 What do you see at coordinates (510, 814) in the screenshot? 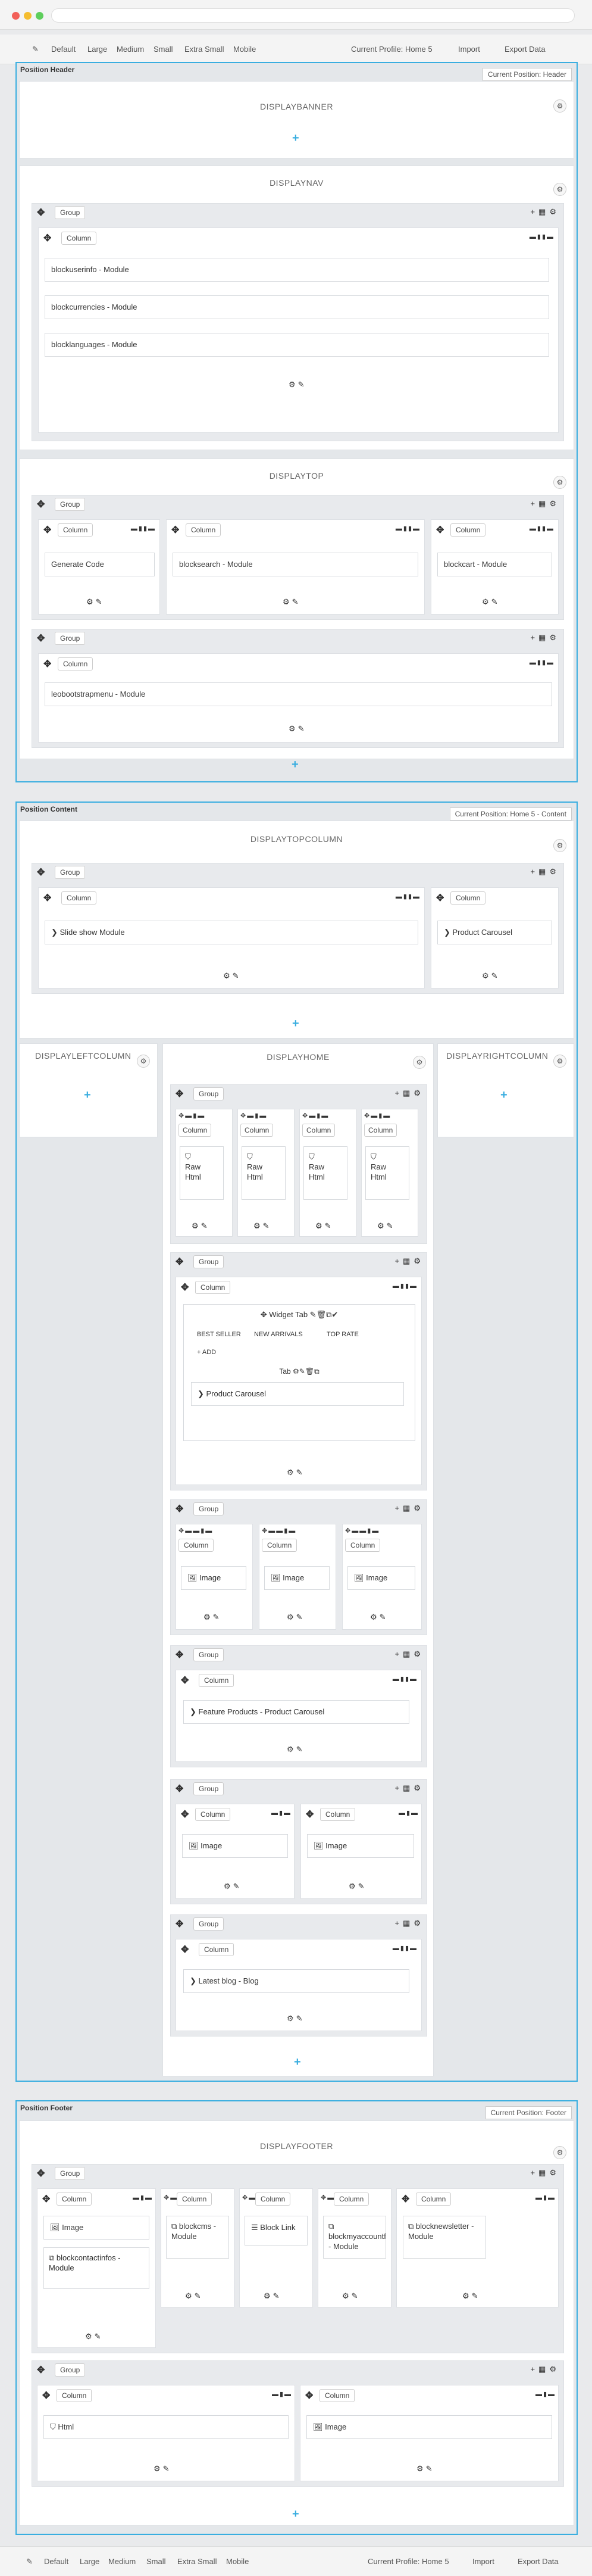
I see `current-position-button: Current Position: Home 5 - Content` at bounding box center [510, 814].